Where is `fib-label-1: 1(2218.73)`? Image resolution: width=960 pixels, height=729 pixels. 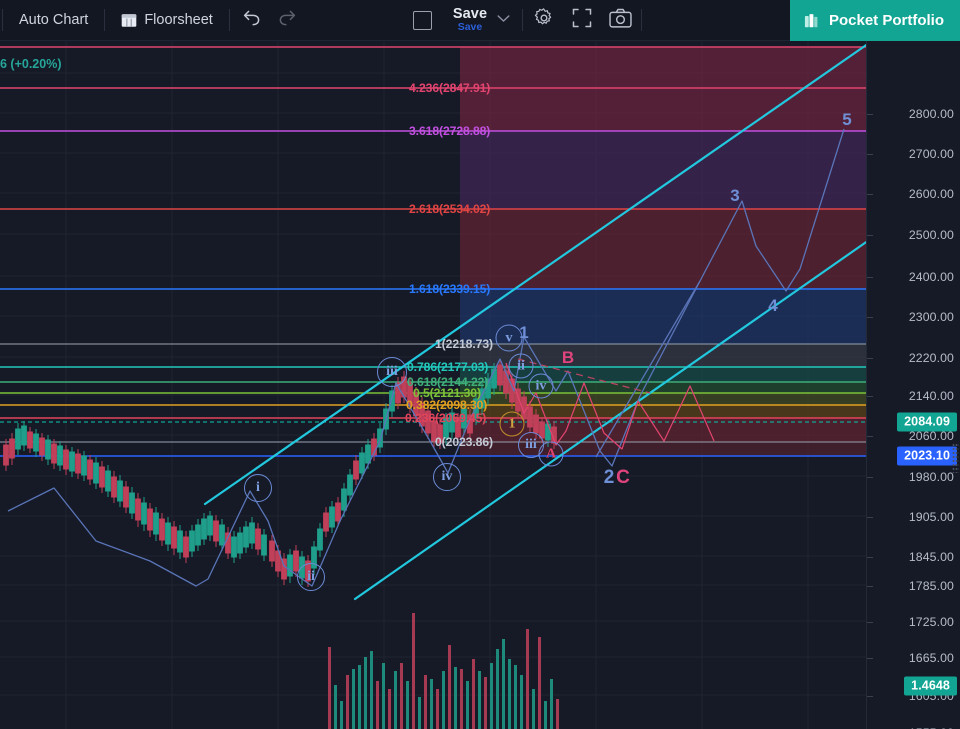
fib-label-1: 1(2218.73) is located at coordinates (464, 344).